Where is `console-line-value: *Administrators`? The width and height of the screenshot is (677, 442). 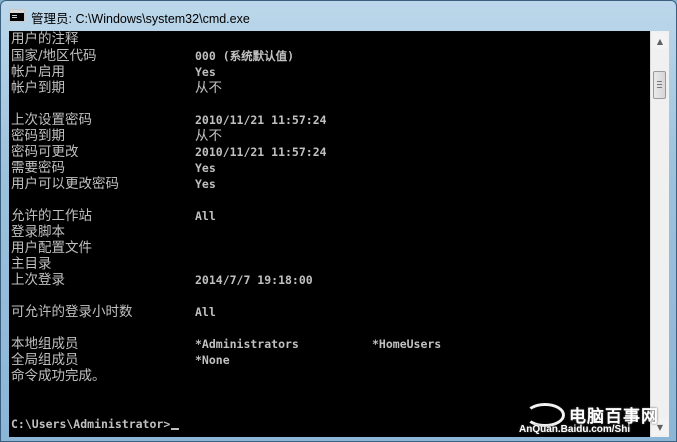 console-line-value: *Administrators is located at coordinates (247, 344).